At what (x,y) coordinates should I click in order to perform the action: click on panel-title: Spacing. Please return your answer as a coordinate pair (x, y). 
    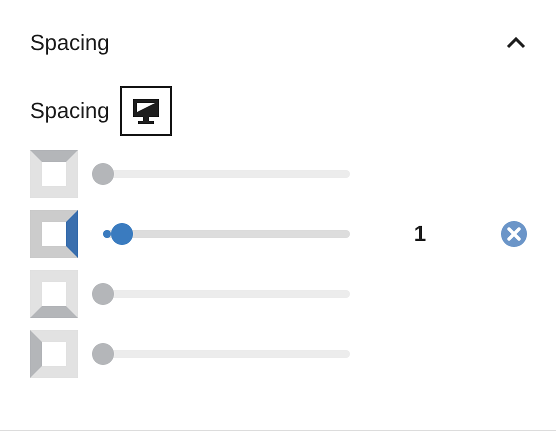
    Looking at the image, I should click on (70, 43).